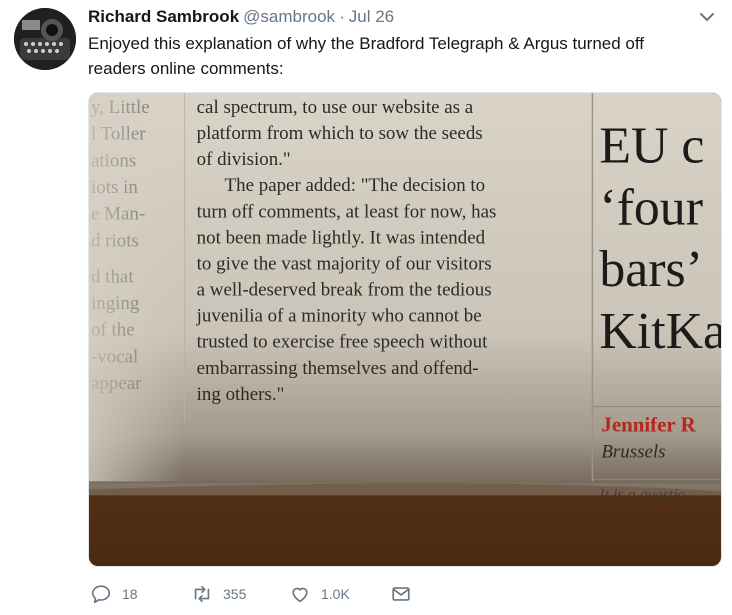 The width and height of the screenshot is (732, 615). What do you see at coordinates (660, 331) in the screenshot?
I see `newspaper-headline-line: KitKa` at bounding box center [660, 331].